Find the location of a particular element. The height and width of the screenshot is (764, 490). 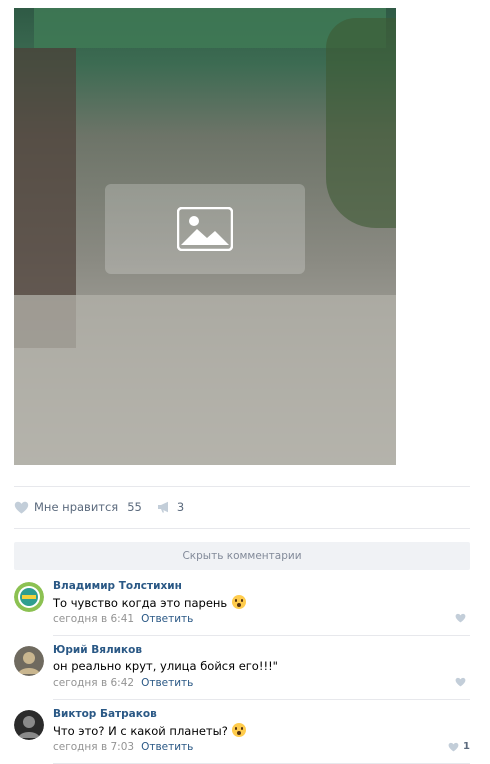

comment-author: Юрий Вяликов is located at coordinates (97, 650).